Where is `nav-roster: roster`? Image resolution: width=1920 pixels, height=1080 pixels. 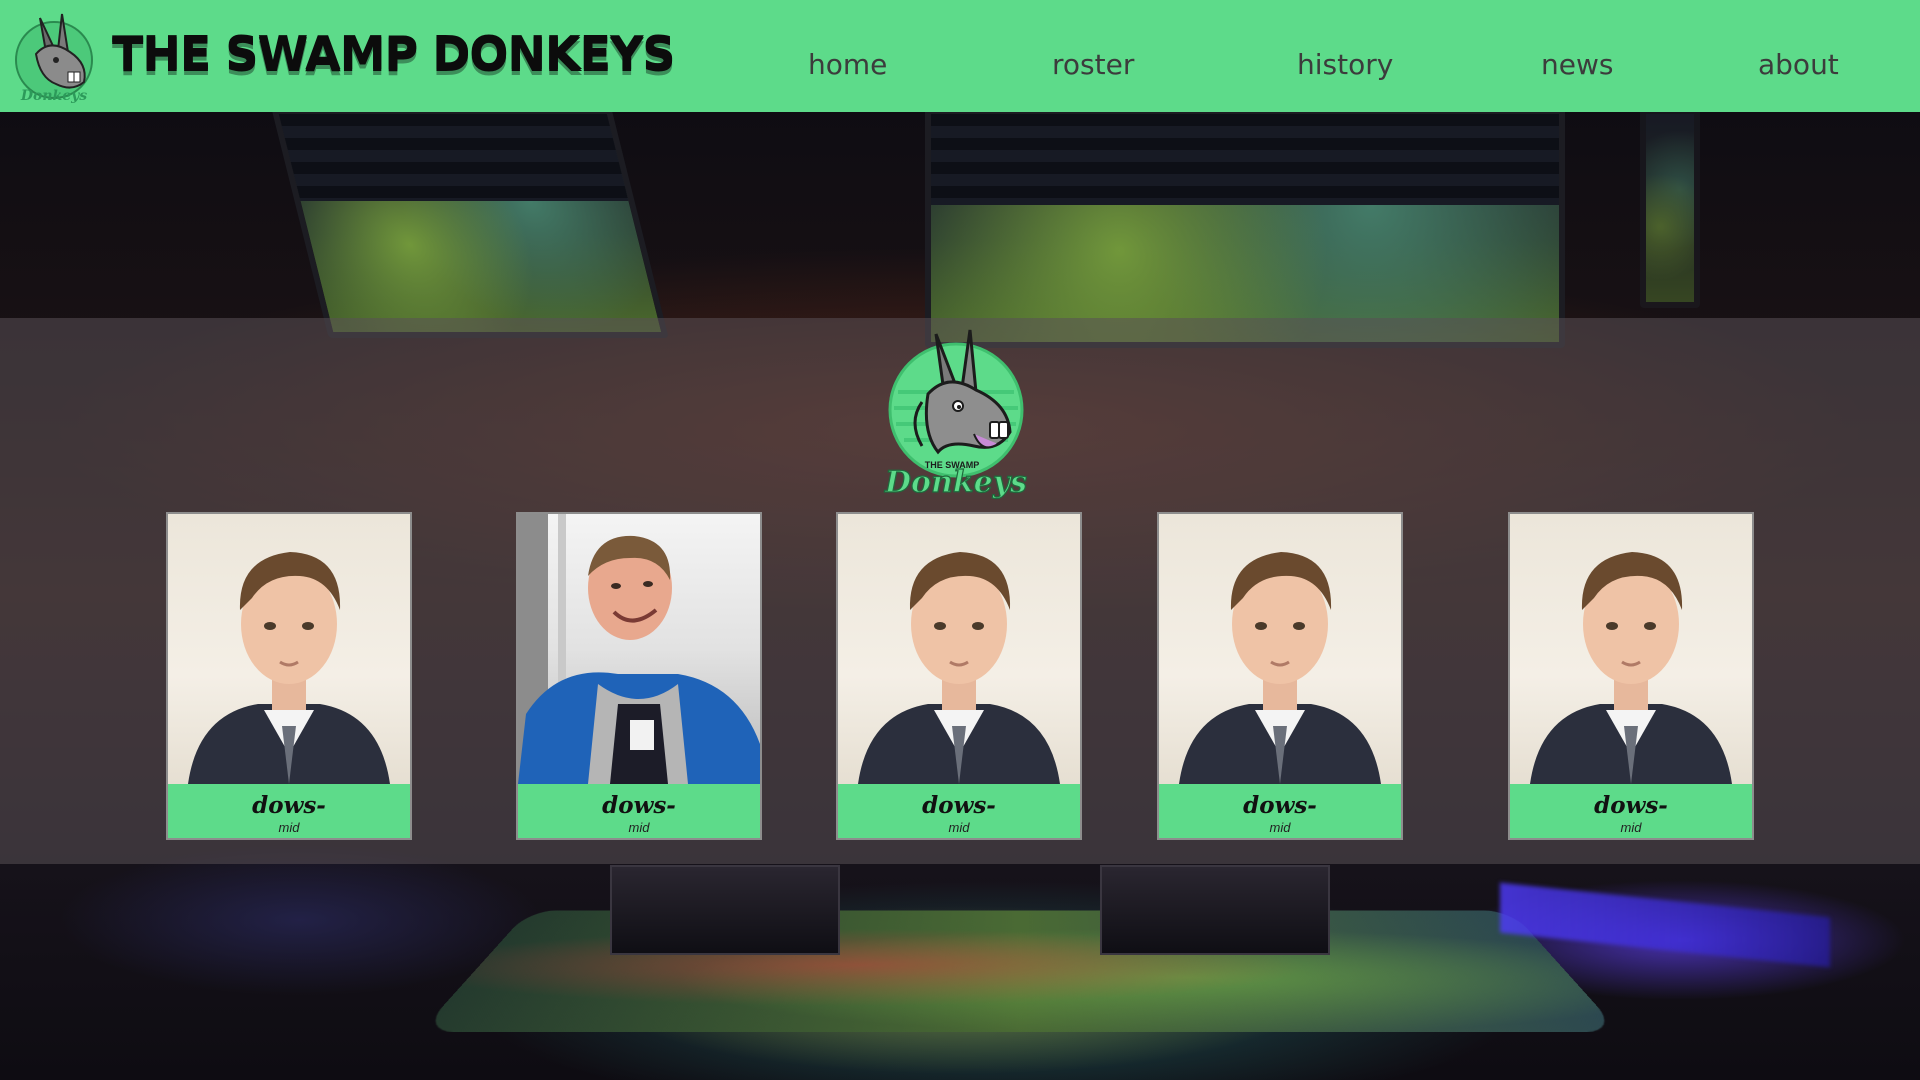 nav-roster: roster is located at coordinates (1093, 64).